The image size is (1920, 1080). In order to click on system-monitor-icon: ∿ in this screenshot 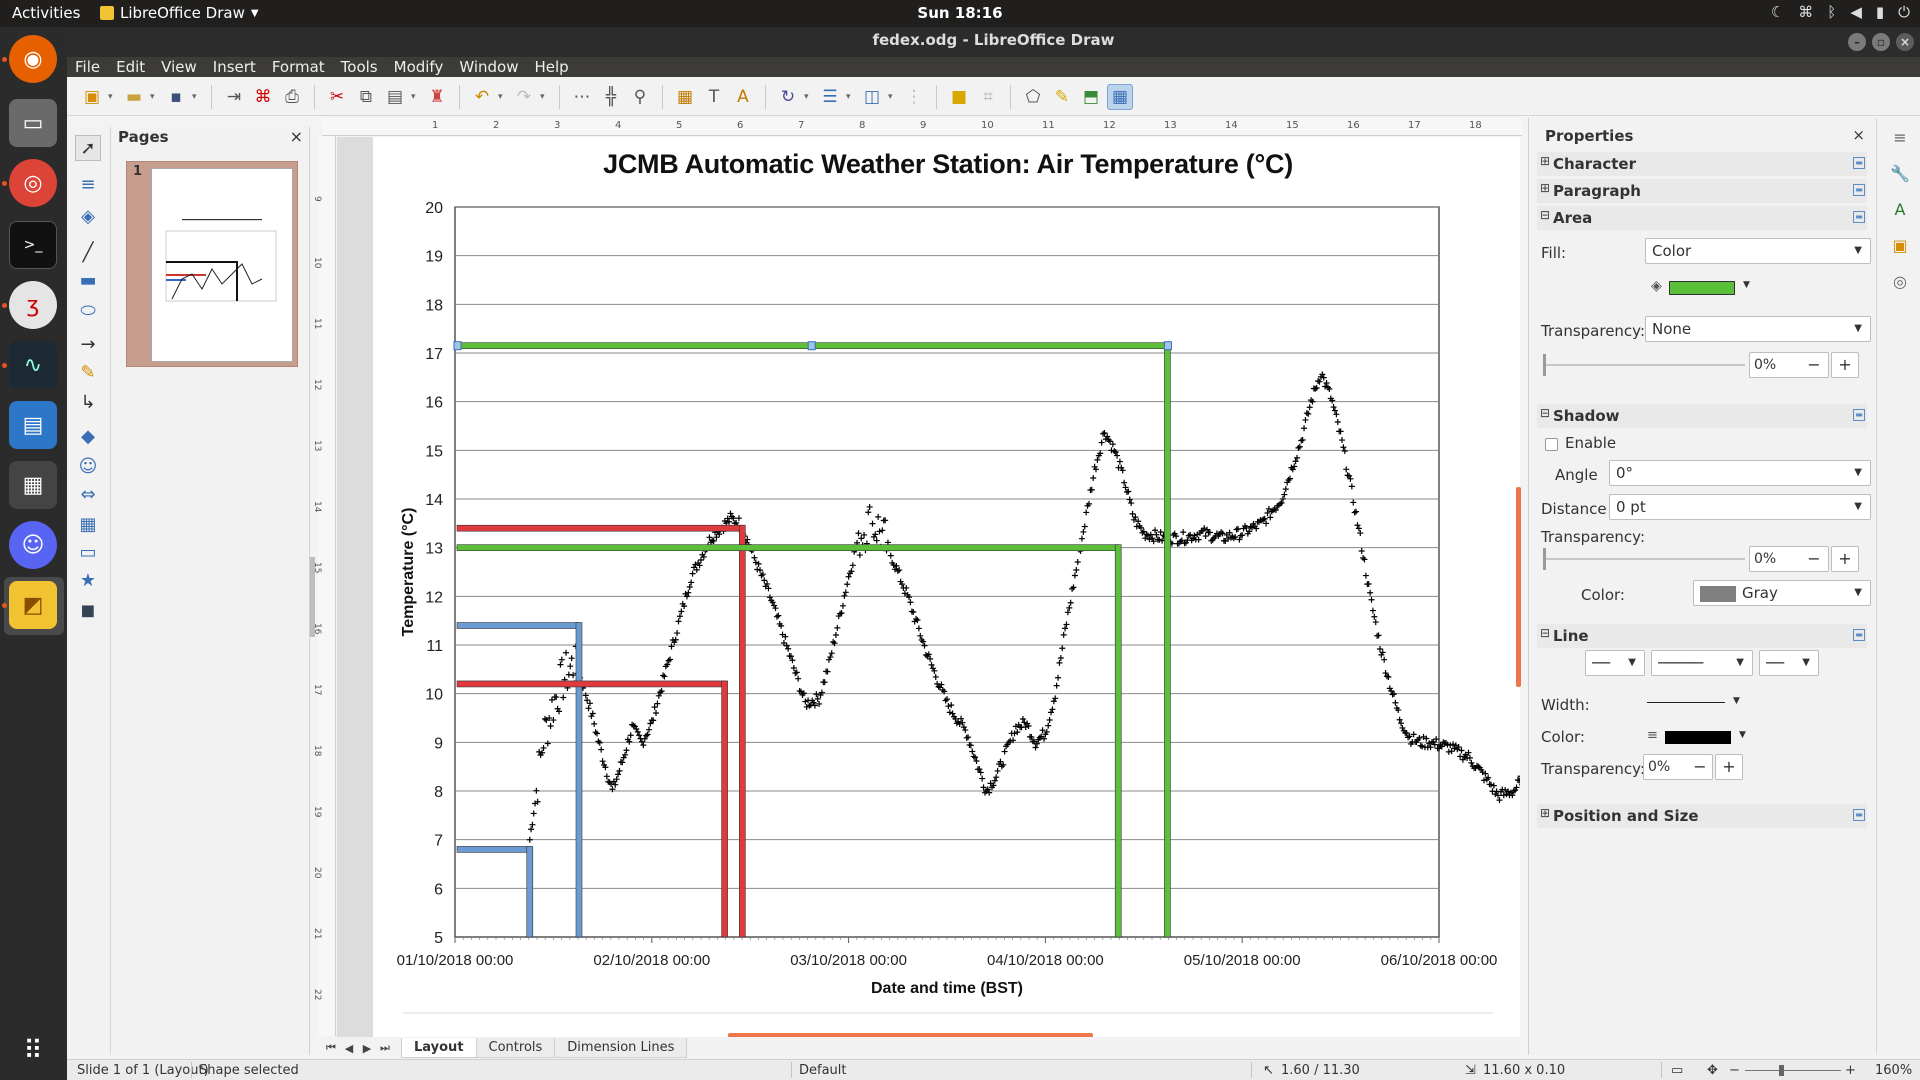, I will do `click(33, 365)`.